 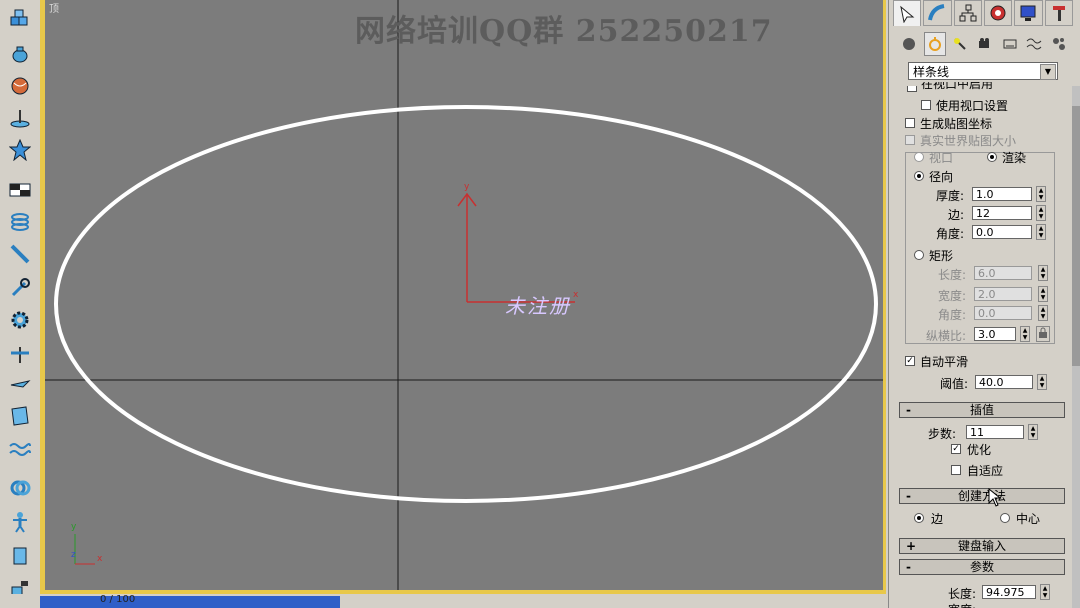 I want to click on shapes-icon, so click(x=935, y=44).